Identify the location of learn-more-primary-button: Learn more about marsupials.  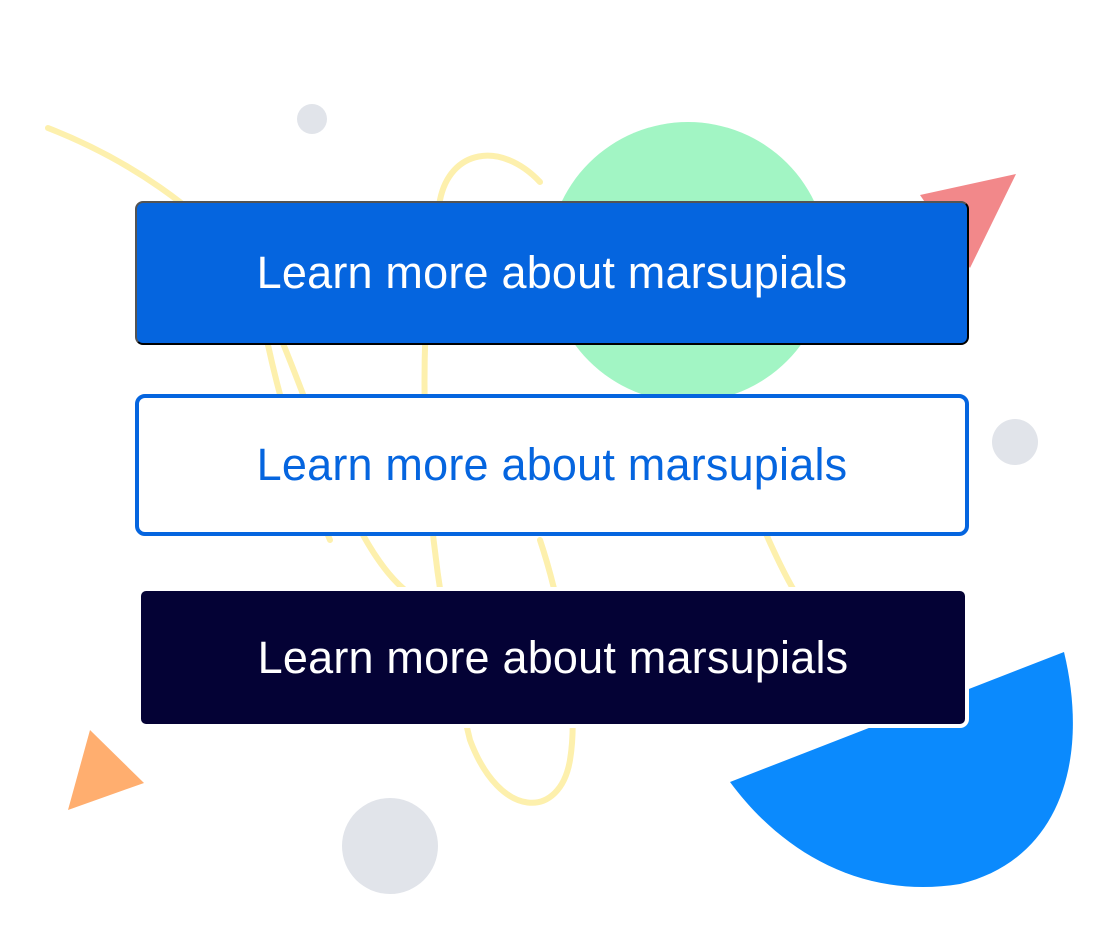
(552, 273).